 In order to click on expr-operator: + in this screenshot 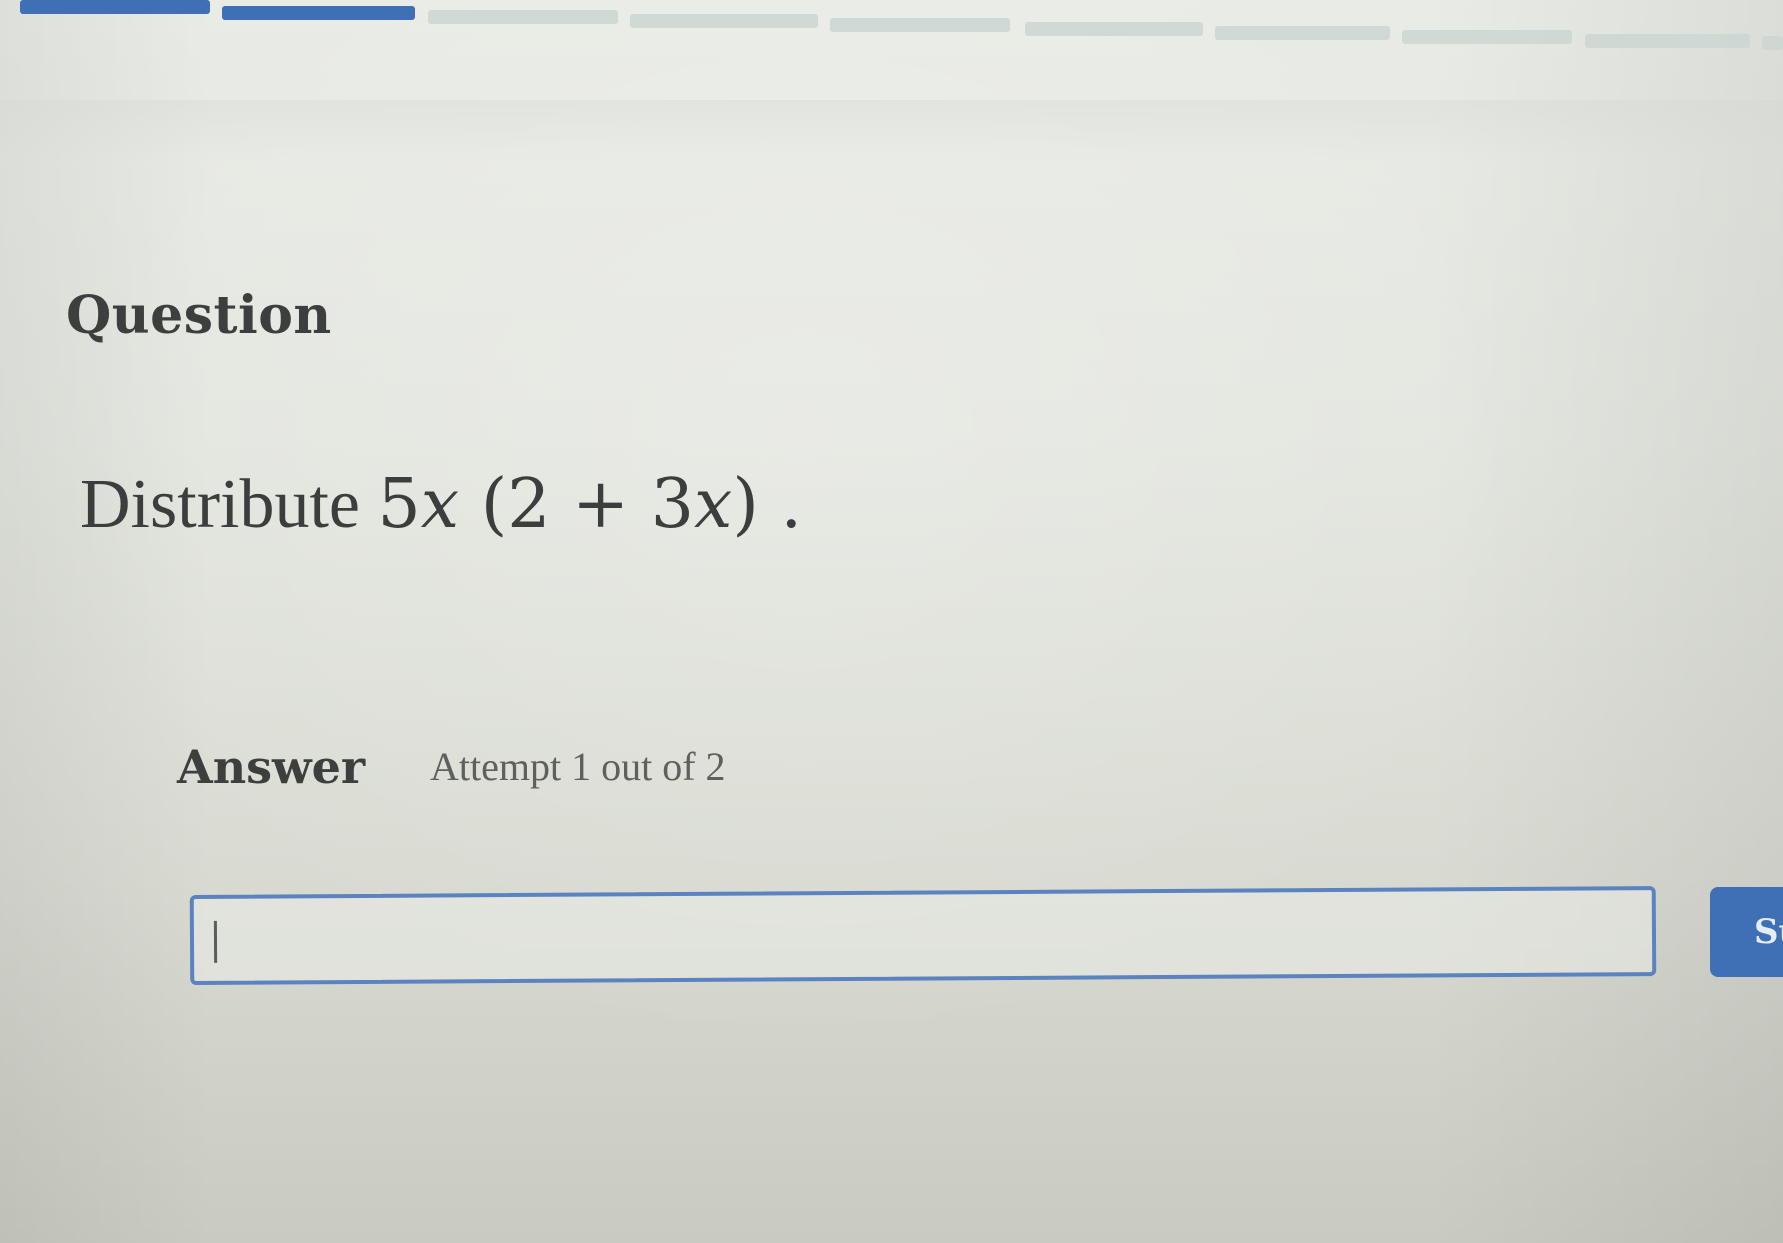, I will do `click(600, 504)`.